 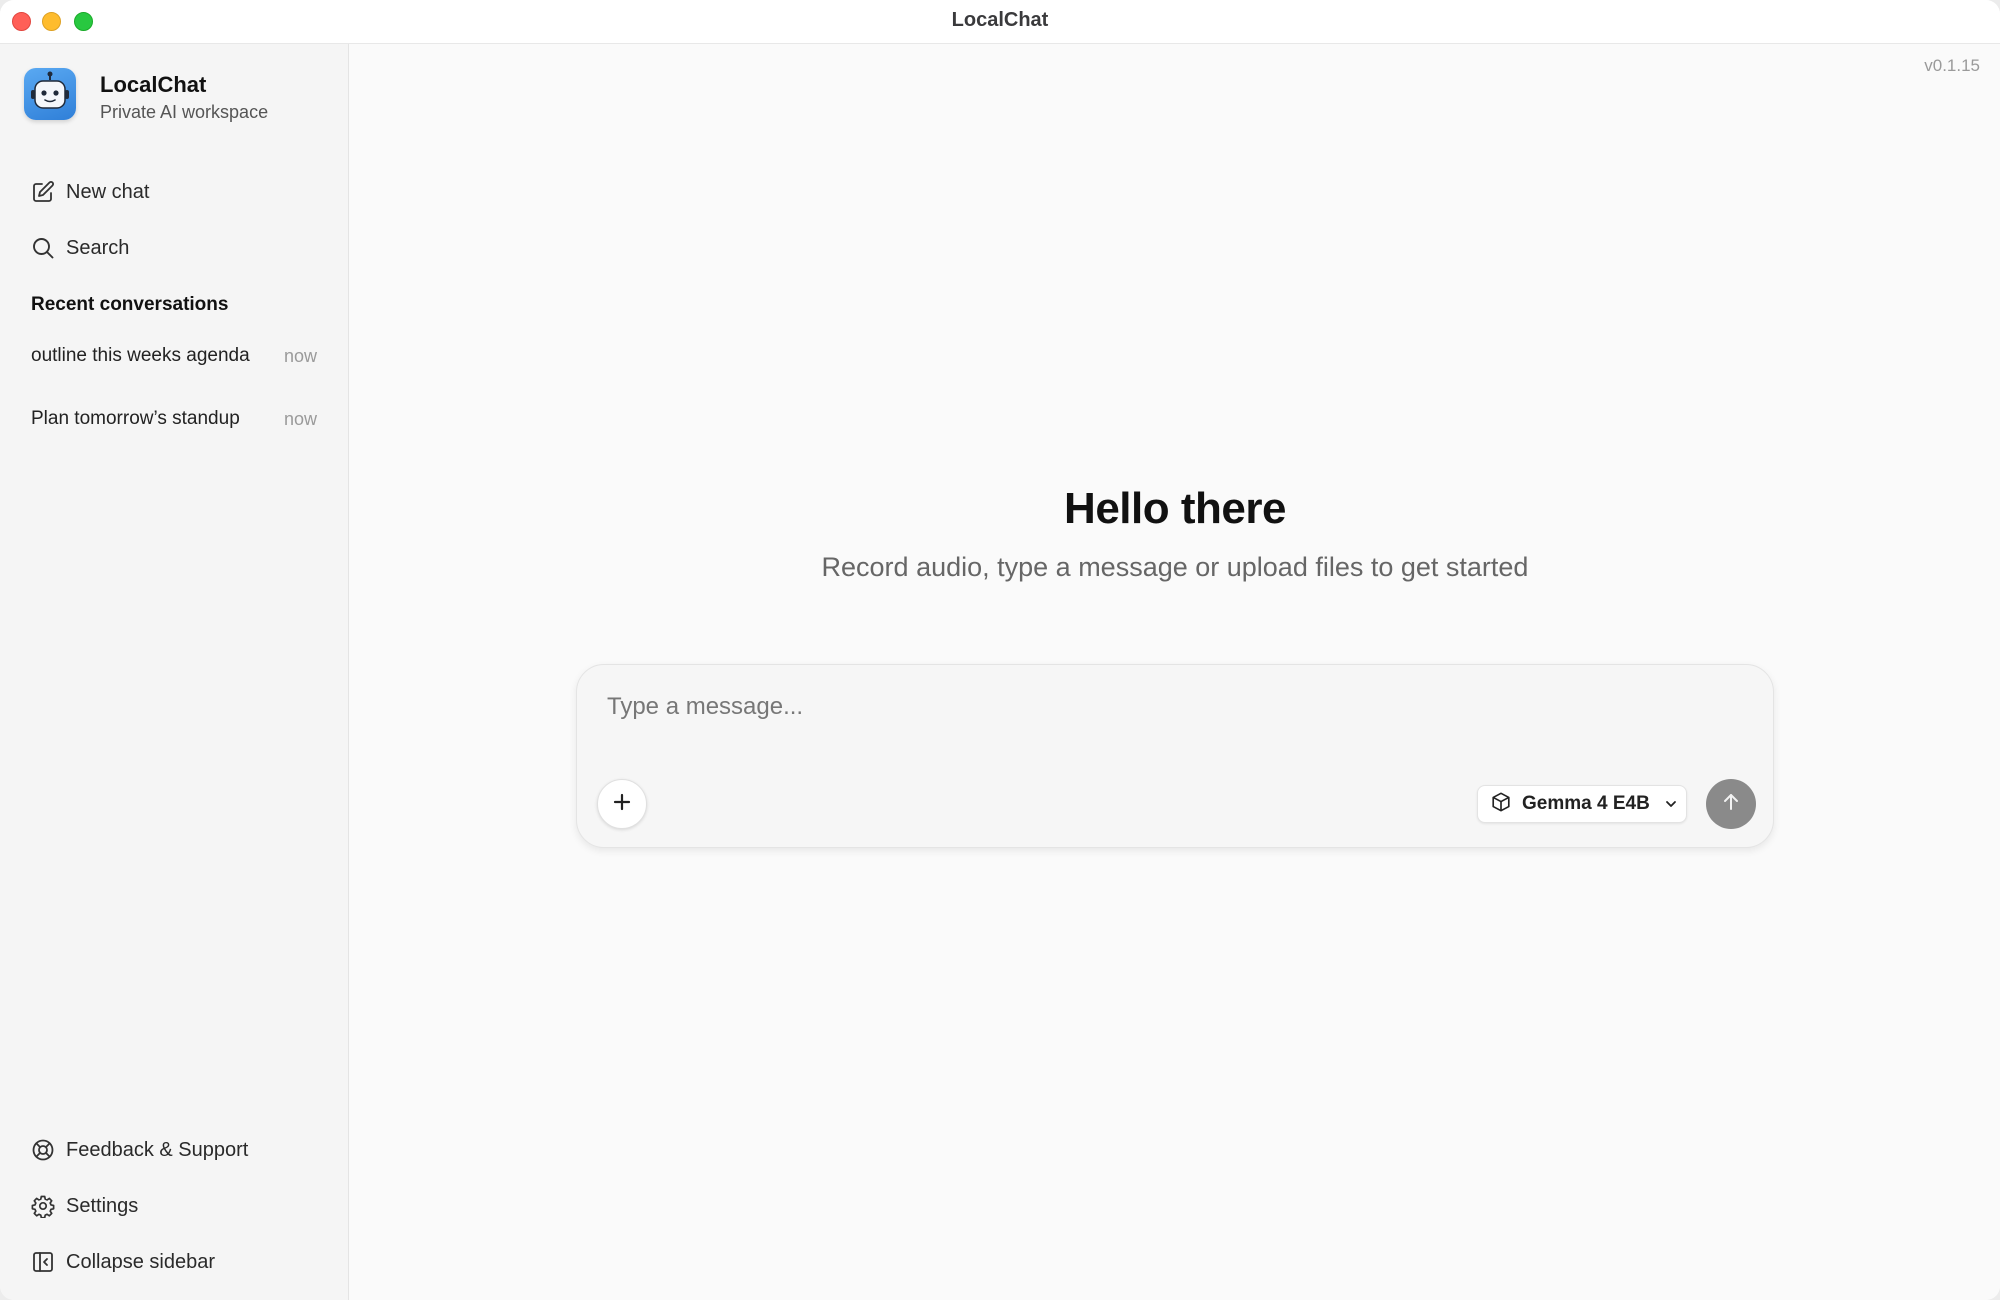 What do you see at coordinates (1586, 803) in the screenshot?
I see `model-name: Gemma 4 E4B` at bounding box center [1586, 803].